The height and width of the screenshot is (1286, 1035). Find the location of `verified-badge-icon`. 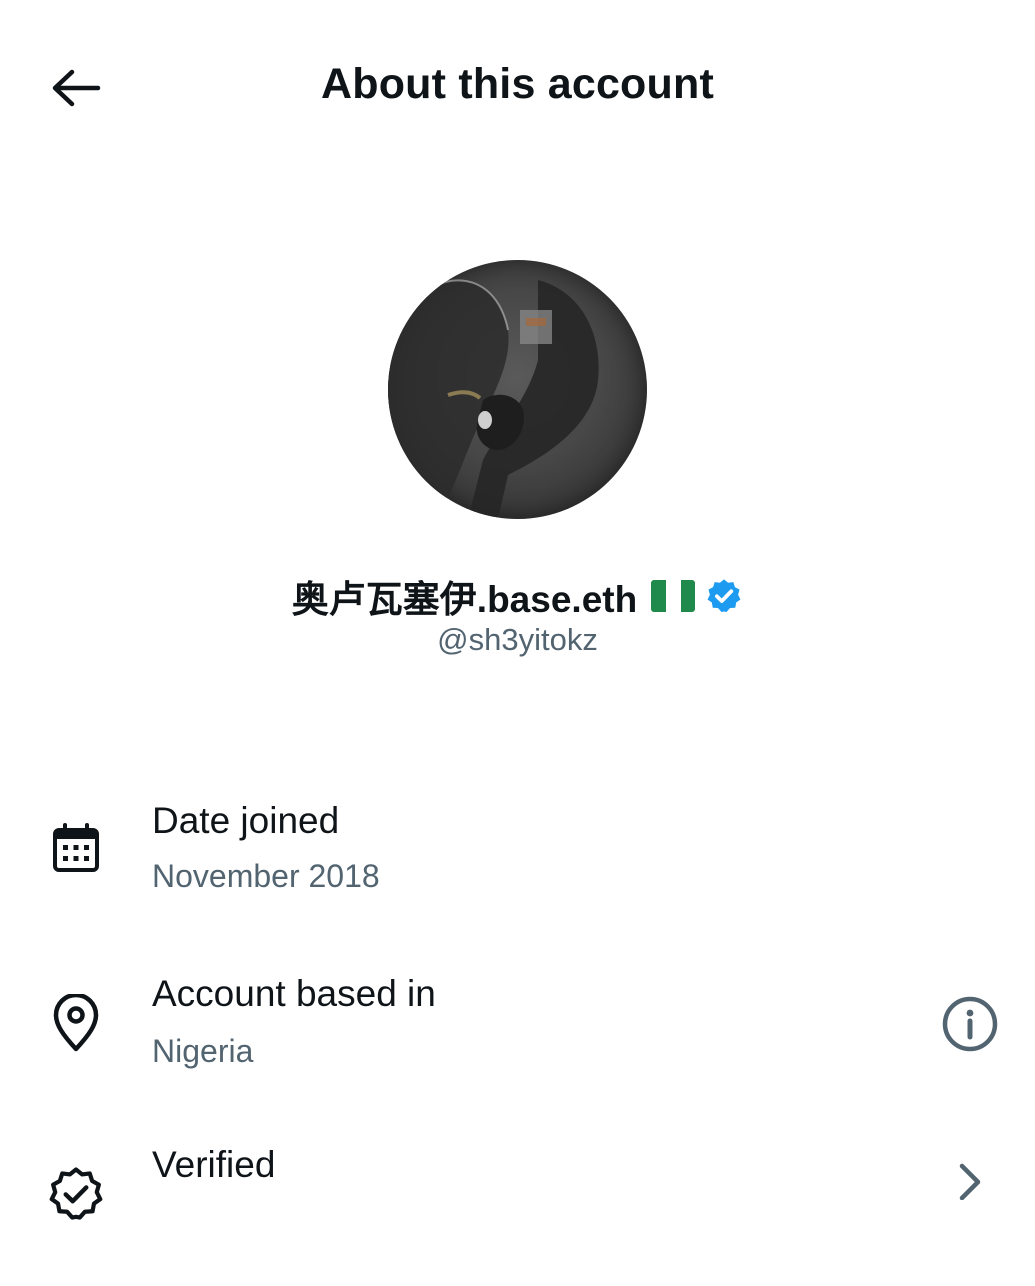

verified-badge-icon is located at coordinates (724, 596).